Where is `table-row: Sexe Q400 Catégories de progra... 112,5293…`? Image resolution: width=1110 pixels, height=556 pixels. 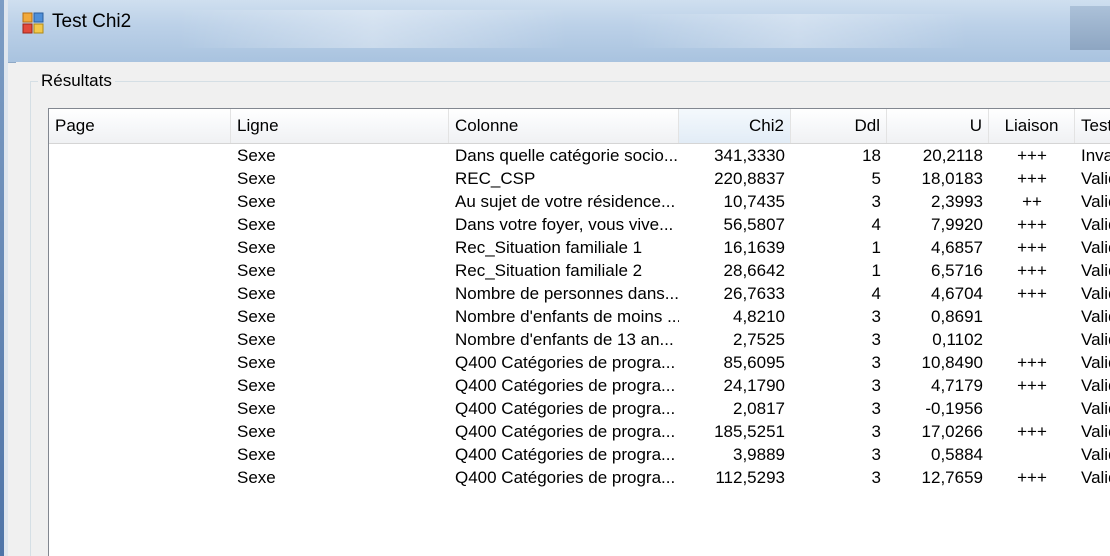 table-row: Sexe Q400 Catégories de progra... 112,5293… is located at coordinates (579, 477).